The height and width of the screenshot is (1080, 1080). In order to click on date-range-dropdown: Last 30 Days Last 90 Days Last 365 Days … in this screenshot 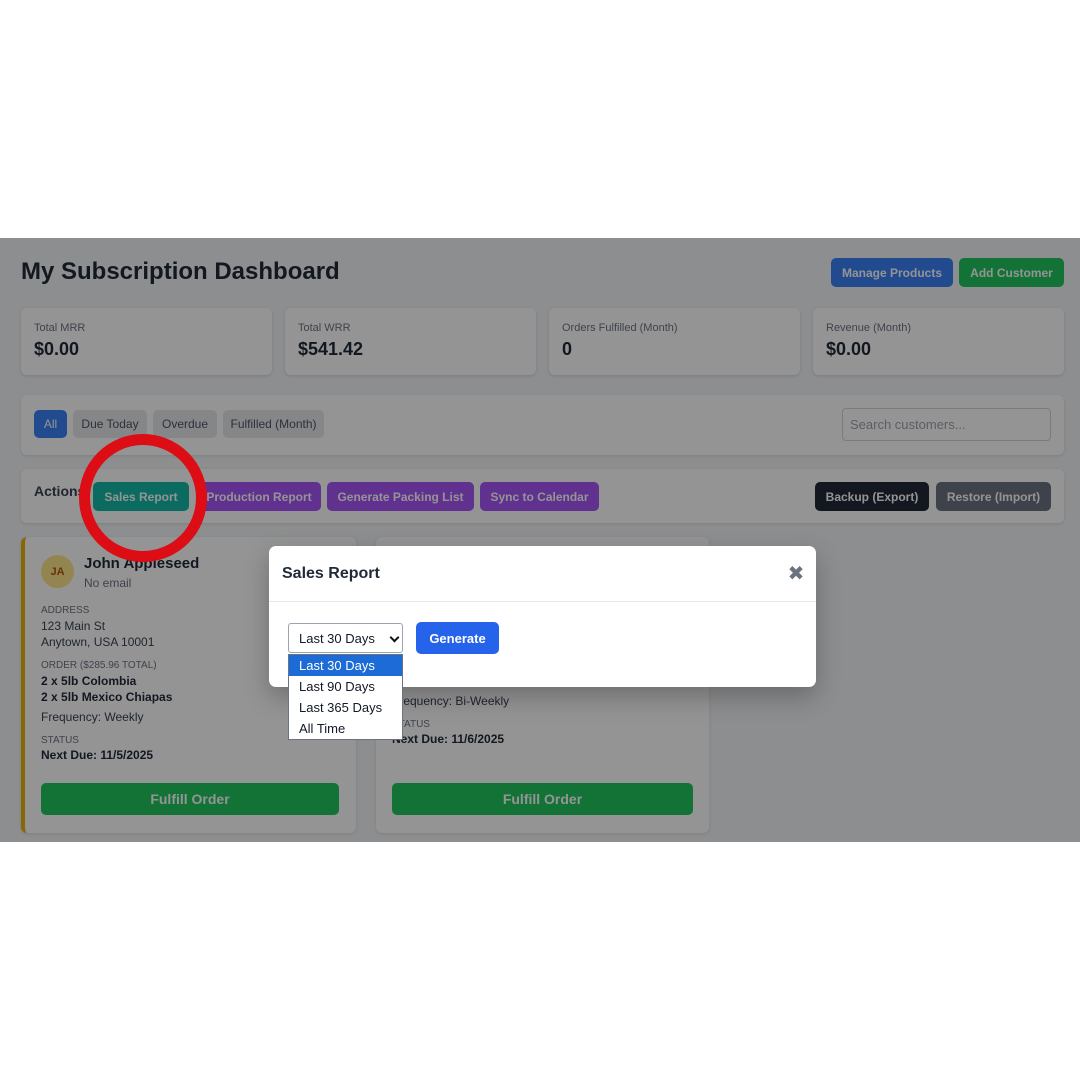, I will do `click(345, 697)`.